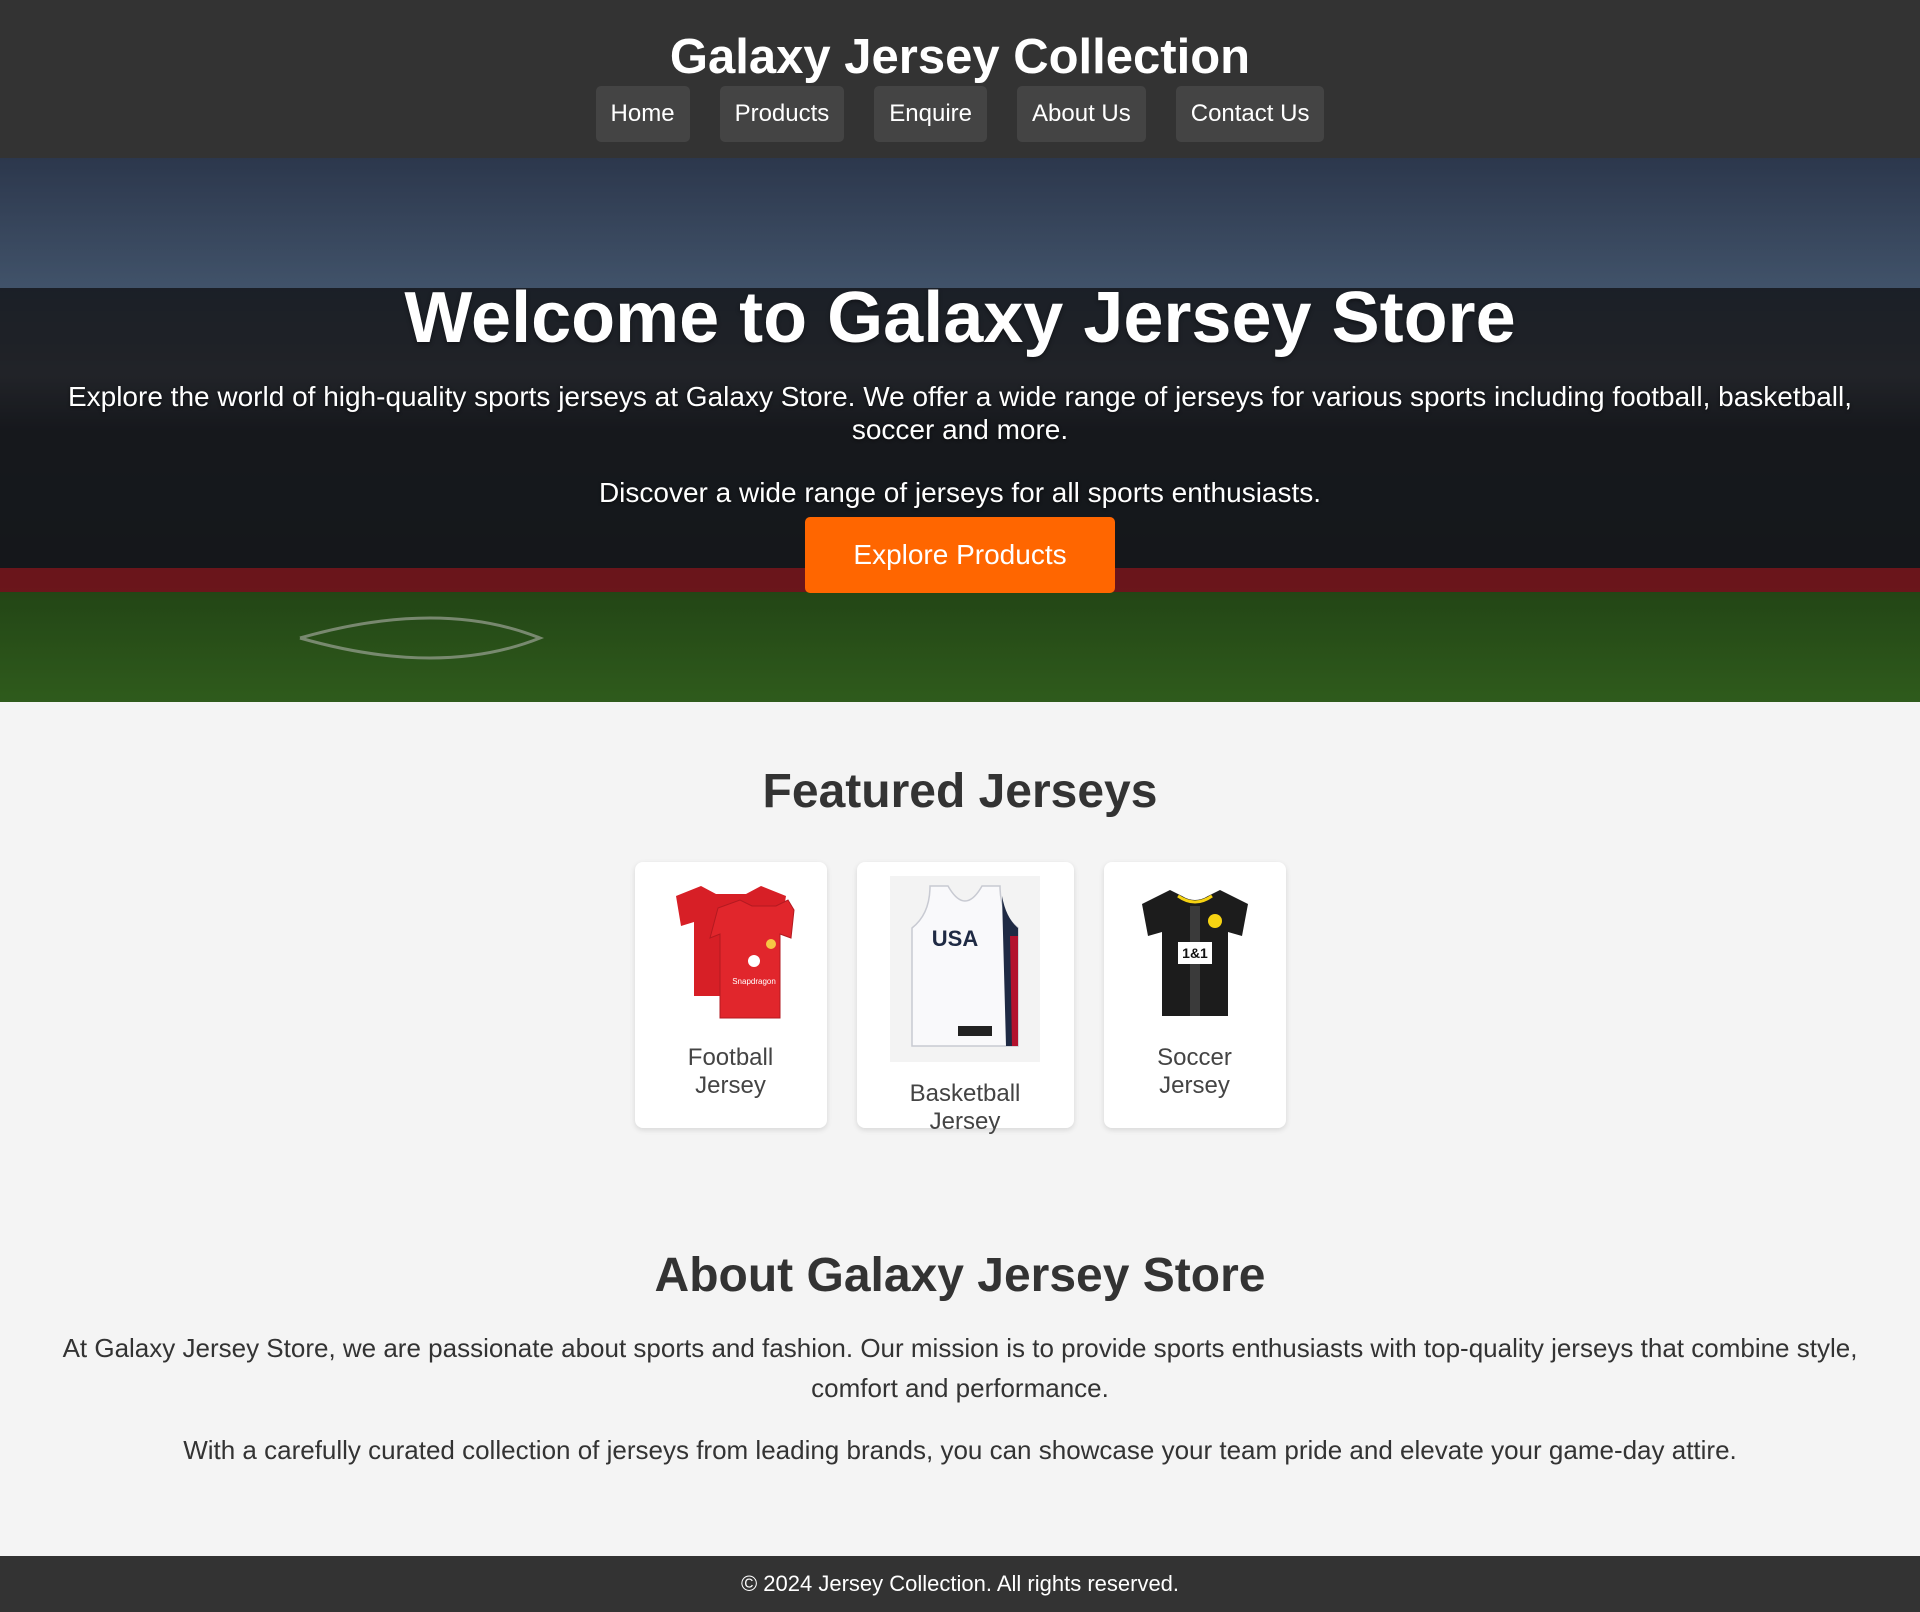  What do you see at coordinates (965, 969) in the screenshot?
I see `basketball-jersey-image: USA` at bounding box center [965, 969].